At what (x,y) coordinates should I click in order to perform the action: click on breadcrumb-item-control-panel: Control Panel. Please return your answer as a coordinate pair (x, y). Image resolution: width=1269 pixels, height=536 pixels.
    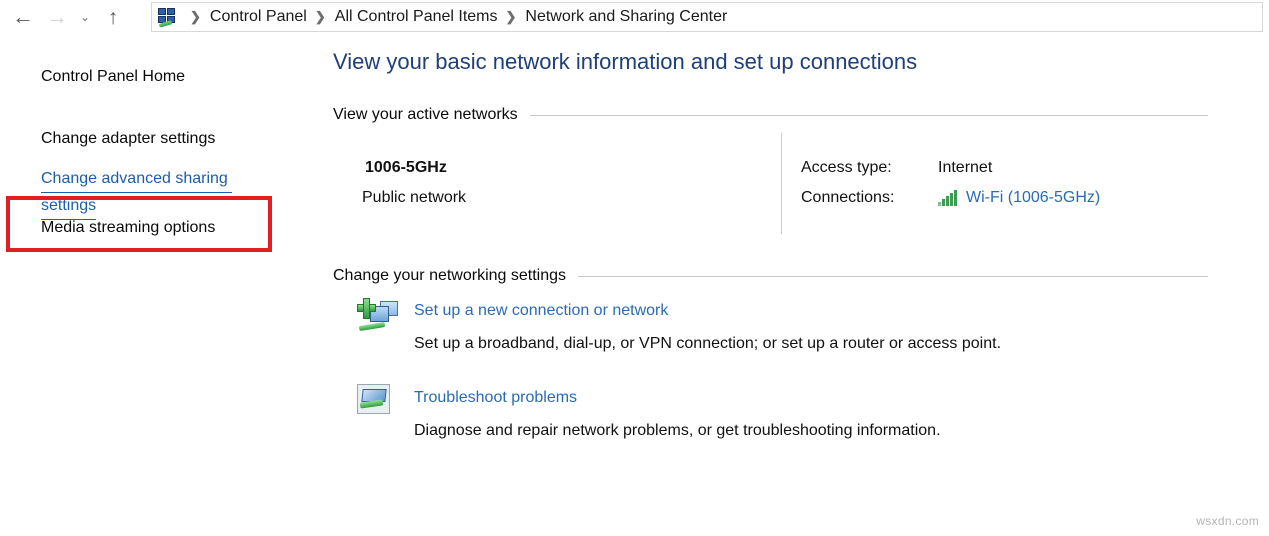
    Looking at the image, I should click on (258, 17).